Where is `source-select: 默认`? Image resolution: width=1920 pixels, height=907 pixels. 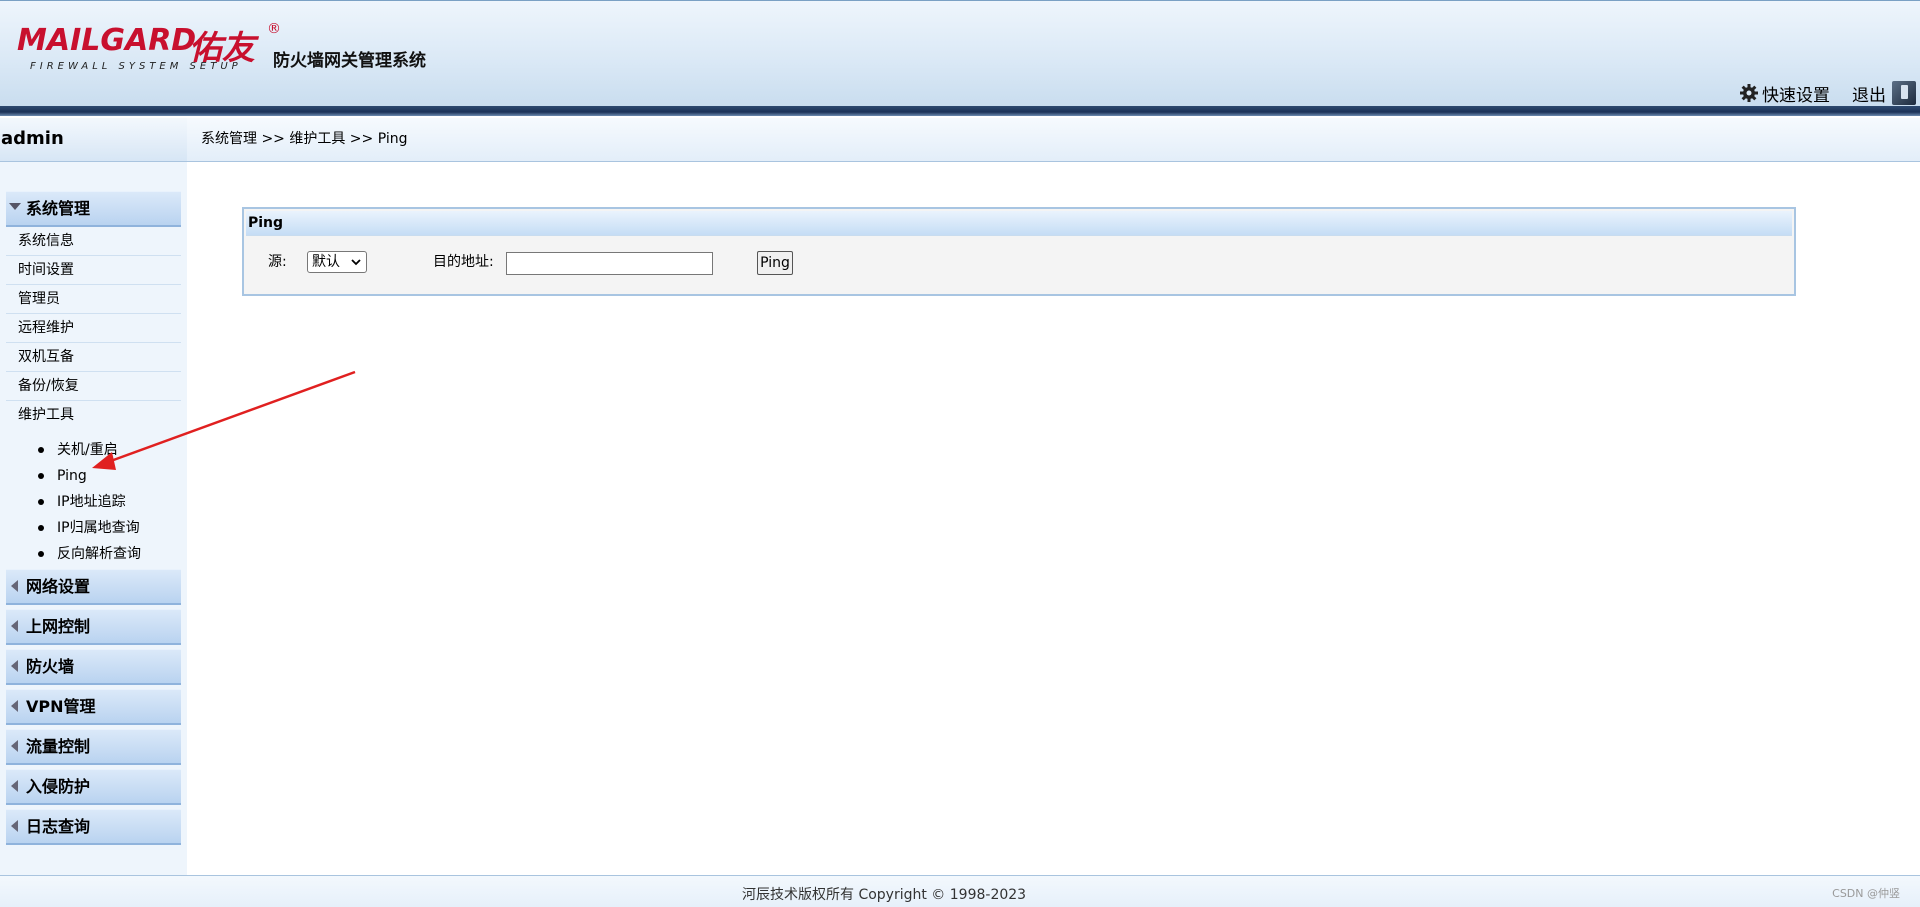 source-select: 默认 is located at coordinates (337, 262).